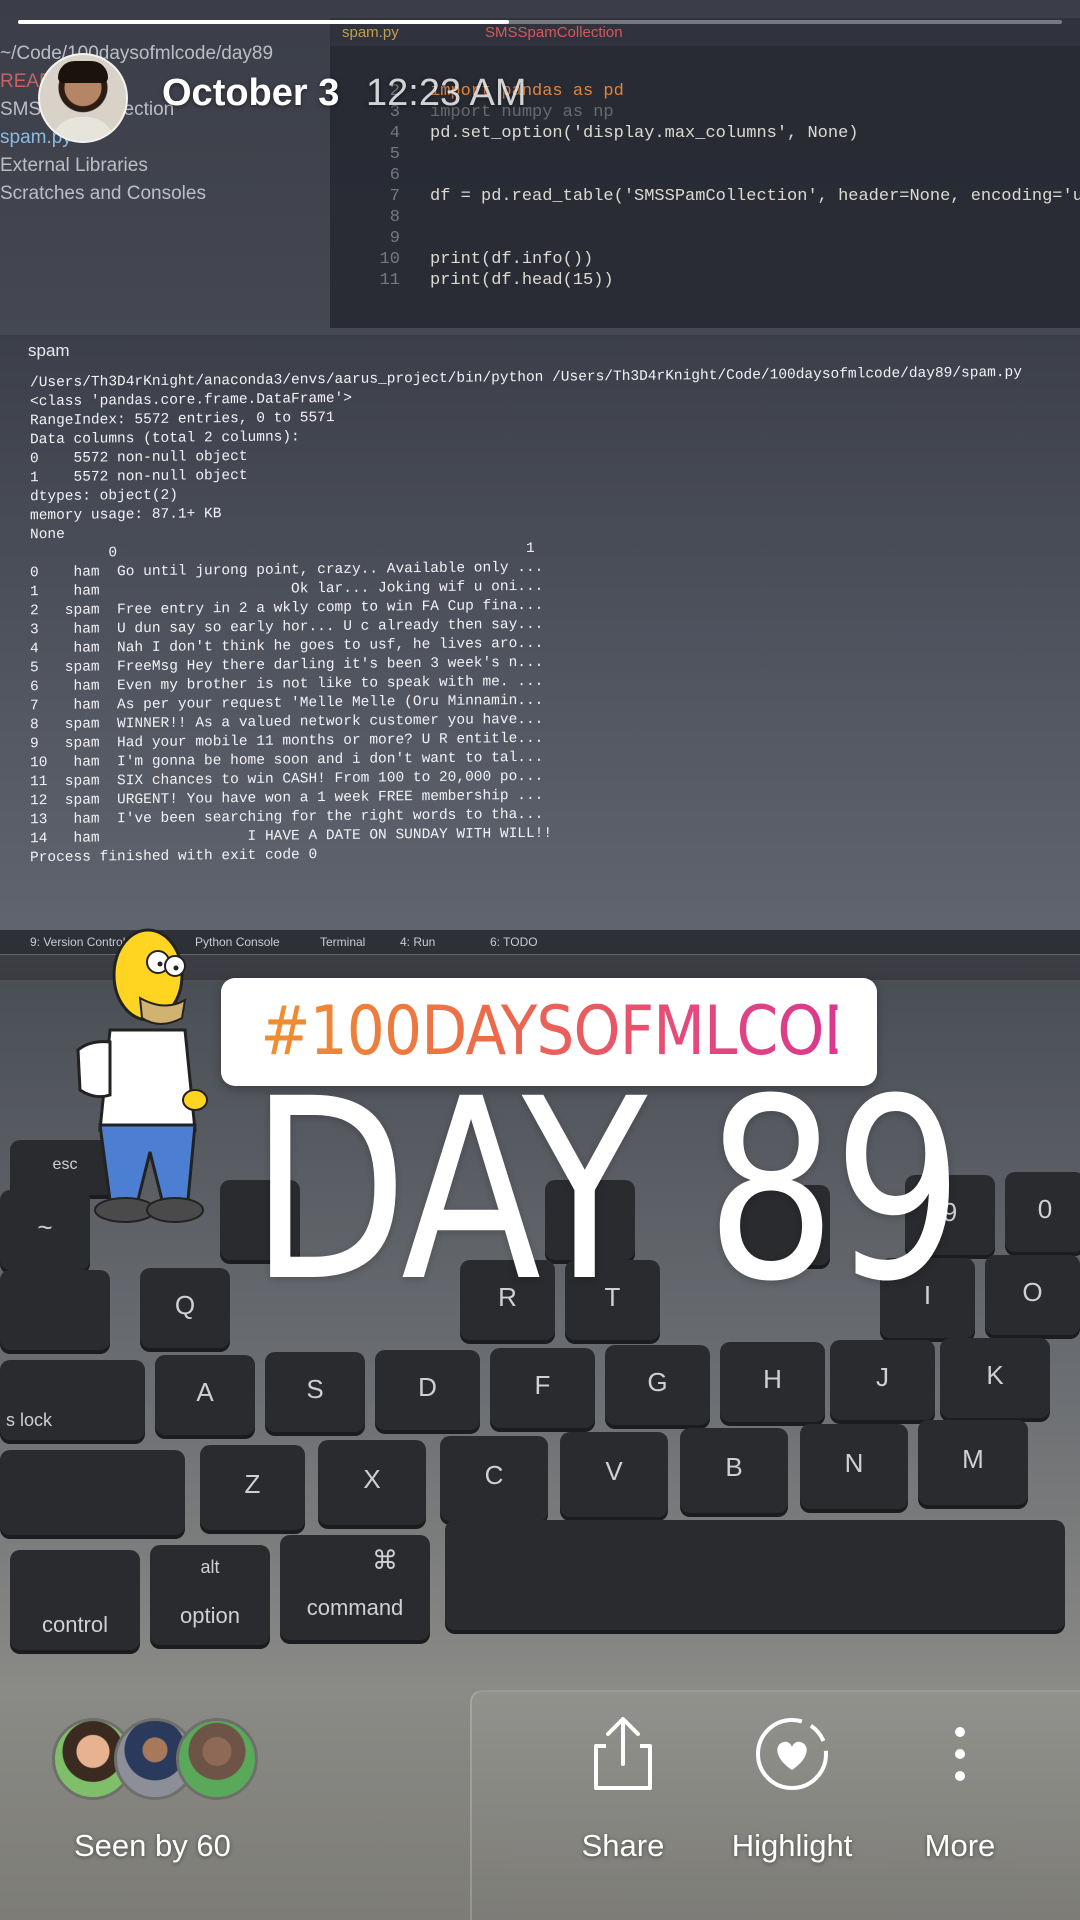 The height and width of the screenshot is (1920, 1080). Describe the element at coordinates (854, 1466) in the screenshot. I see `photo-key: N` at that location.